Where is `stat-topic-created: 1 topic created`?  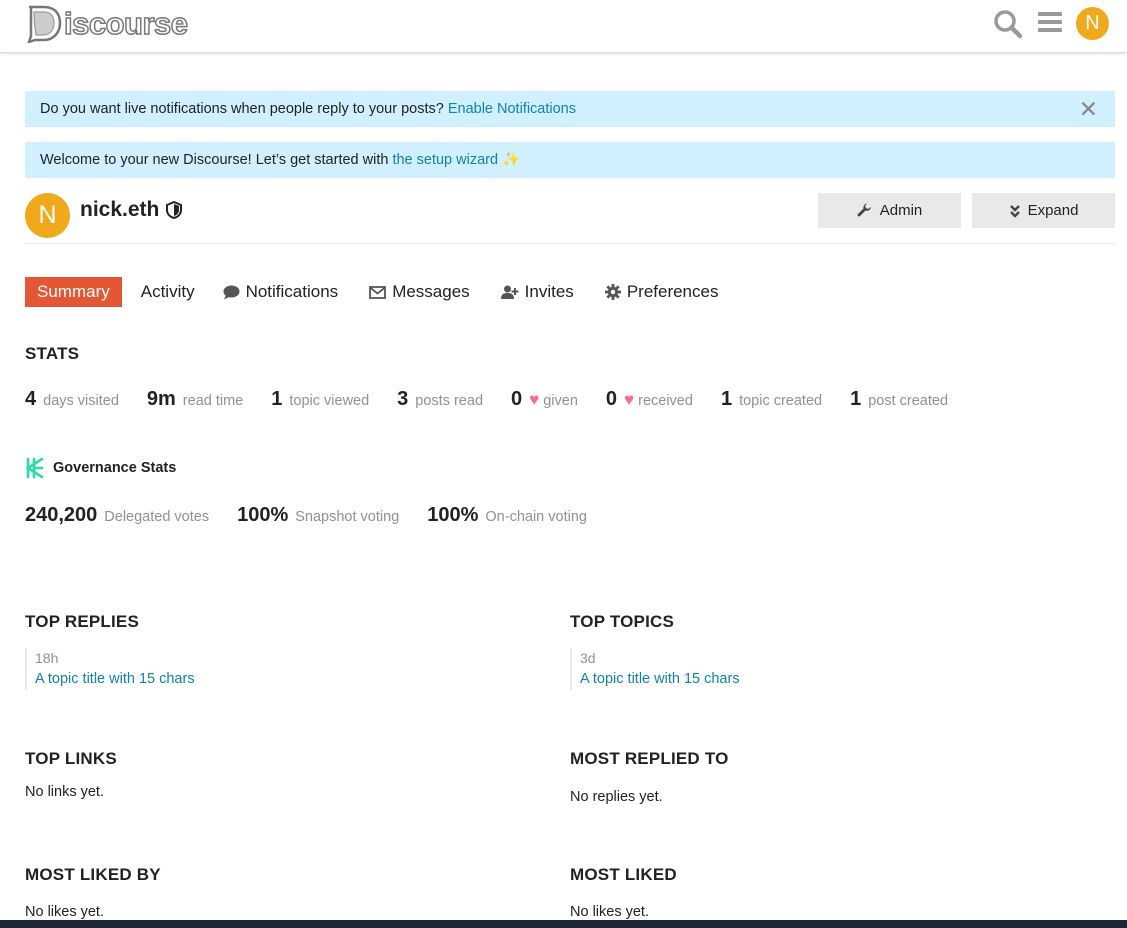
stat-topic-created: 1 topic created is located at coordinates (771, 399).